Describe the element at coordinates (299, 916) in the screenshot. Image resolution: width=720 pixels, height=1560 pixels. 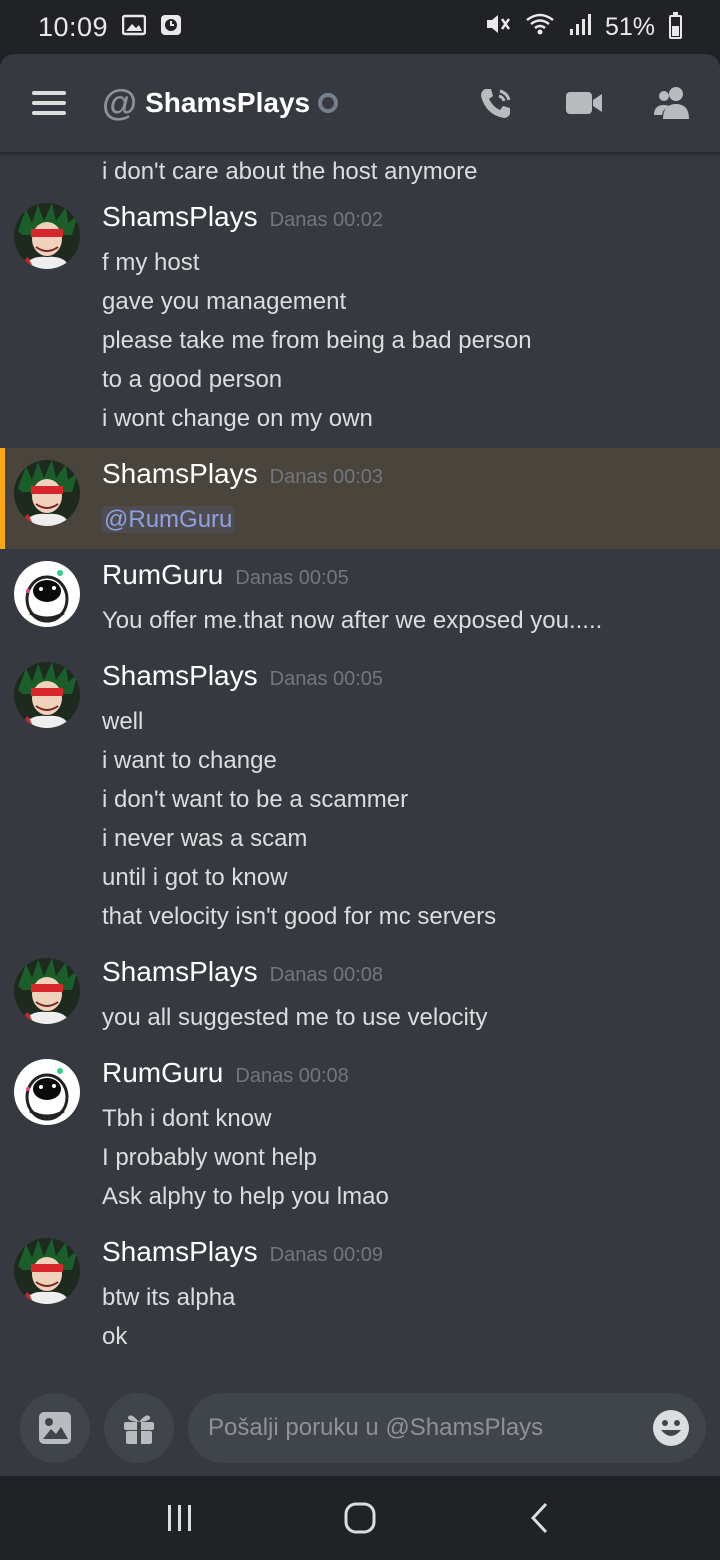
I see `message-line: that velocity isn't good for mc servers` at that location.